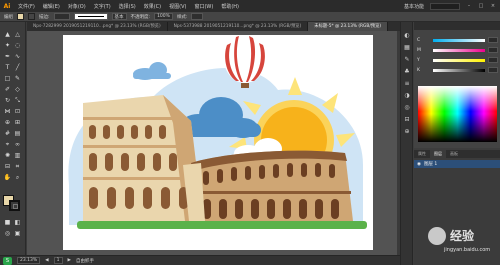  I want to click on tab-layers: 图层, so click(438, 154).